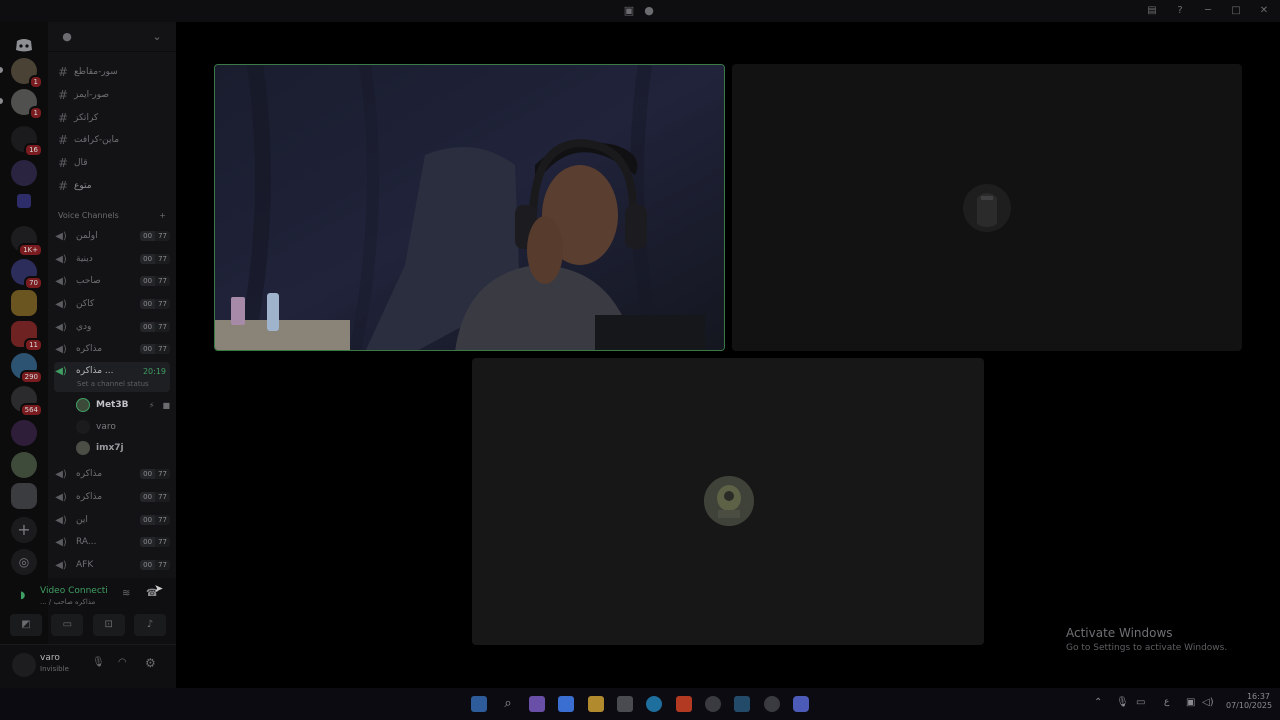  What do you see at coordinates (113, 140) in the screenshot?
I see `text-channel: # ماين-كرافت` at bounding box center [113, 140].